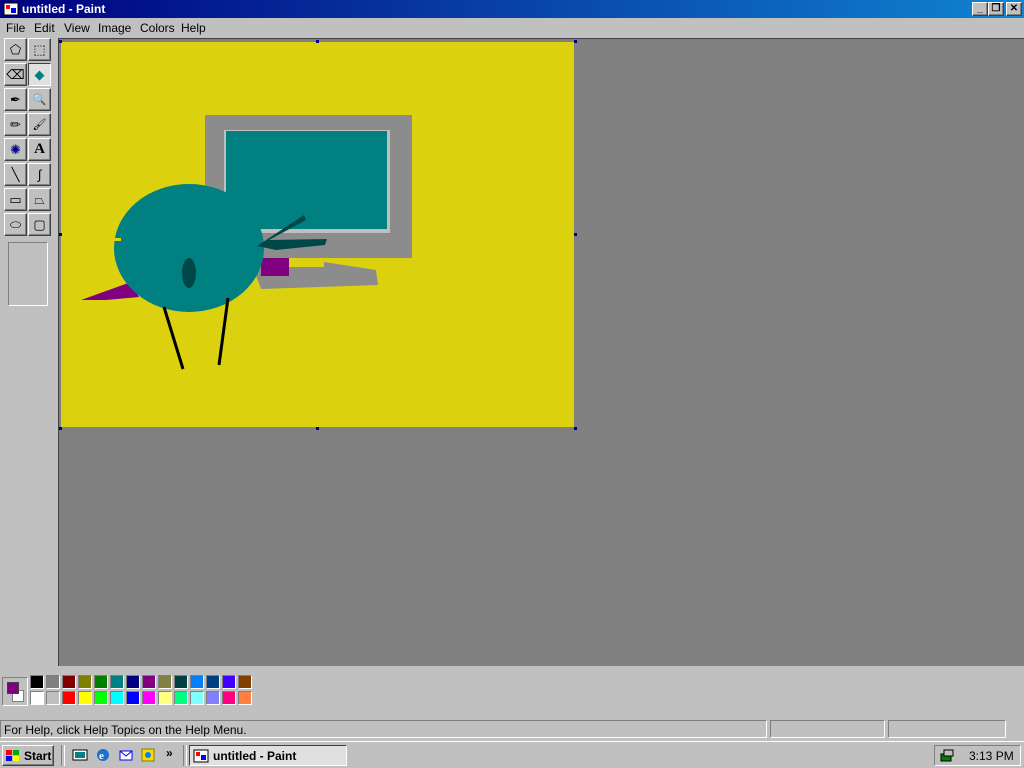 This screenshot has height=768, width=1024. I want to click on free-form-select-tool: ⬠, so click(15, 49).